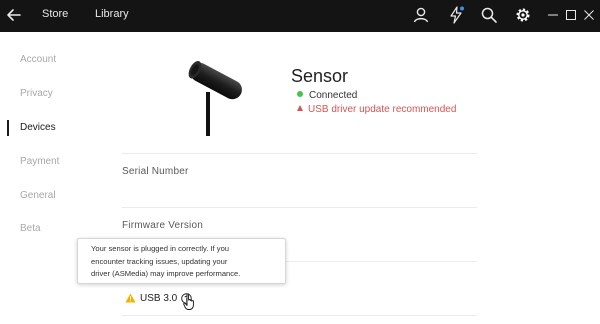  What do you see at coordinates (55, 16) in the screenshot?
I see `nav-store: Store` at bounding box center [55, 16].